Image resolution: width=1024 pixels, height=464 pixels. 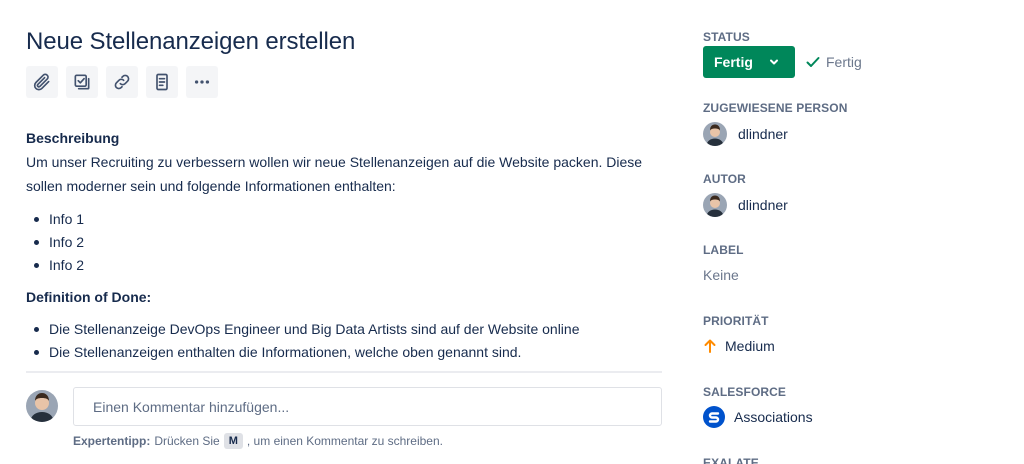 I want to click on attach-button, so click(x=42, y=82).